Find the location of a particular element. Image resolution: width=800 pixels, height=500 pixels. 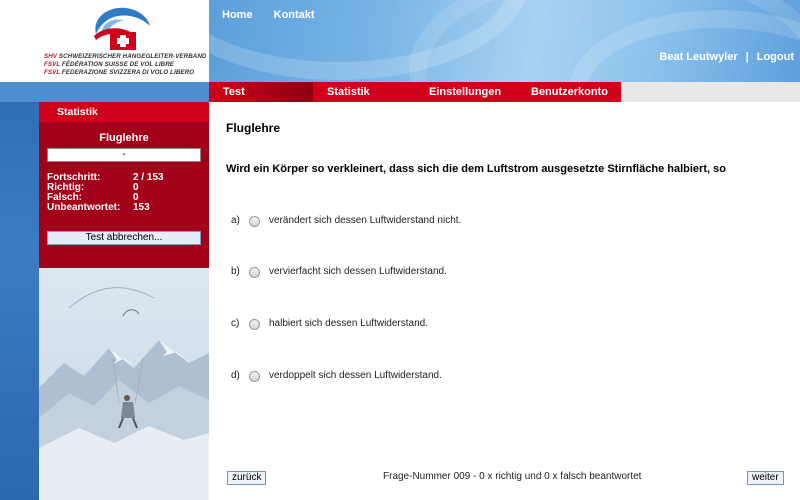

mountain-scene-icon is located at coordinates (124, 384).